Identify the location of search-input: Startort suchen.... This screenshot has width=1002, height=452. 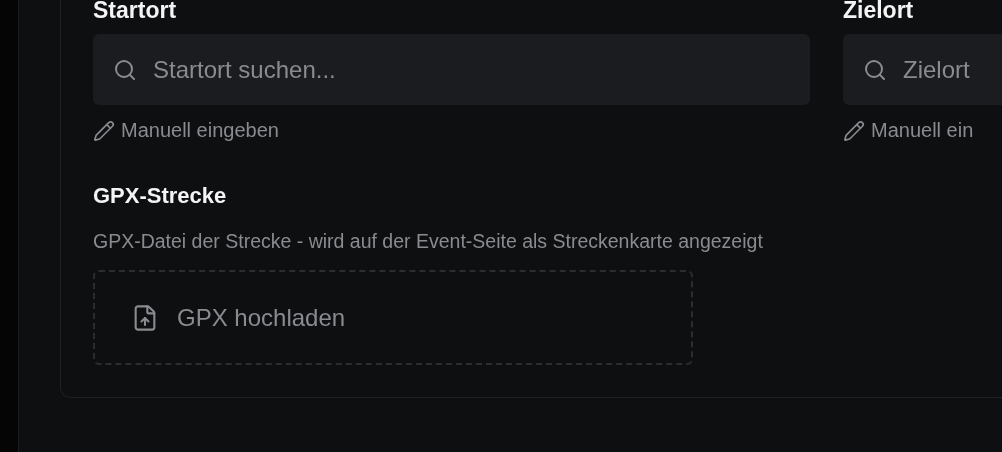
(471, 69).